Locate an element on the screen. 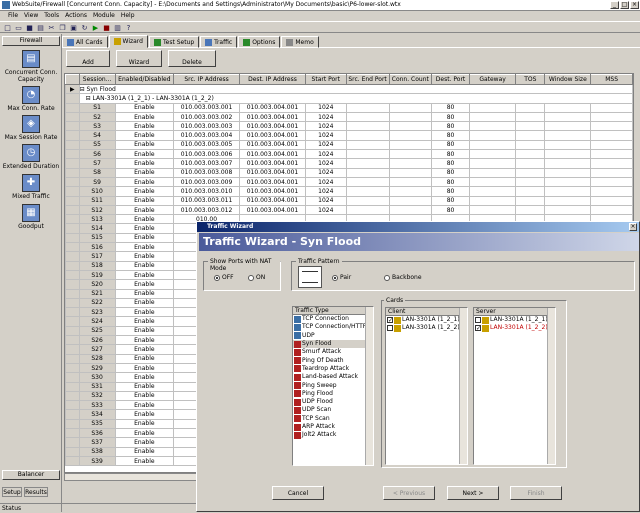  list-item: Jolt2 Attack is located at coordinates (333, 435).